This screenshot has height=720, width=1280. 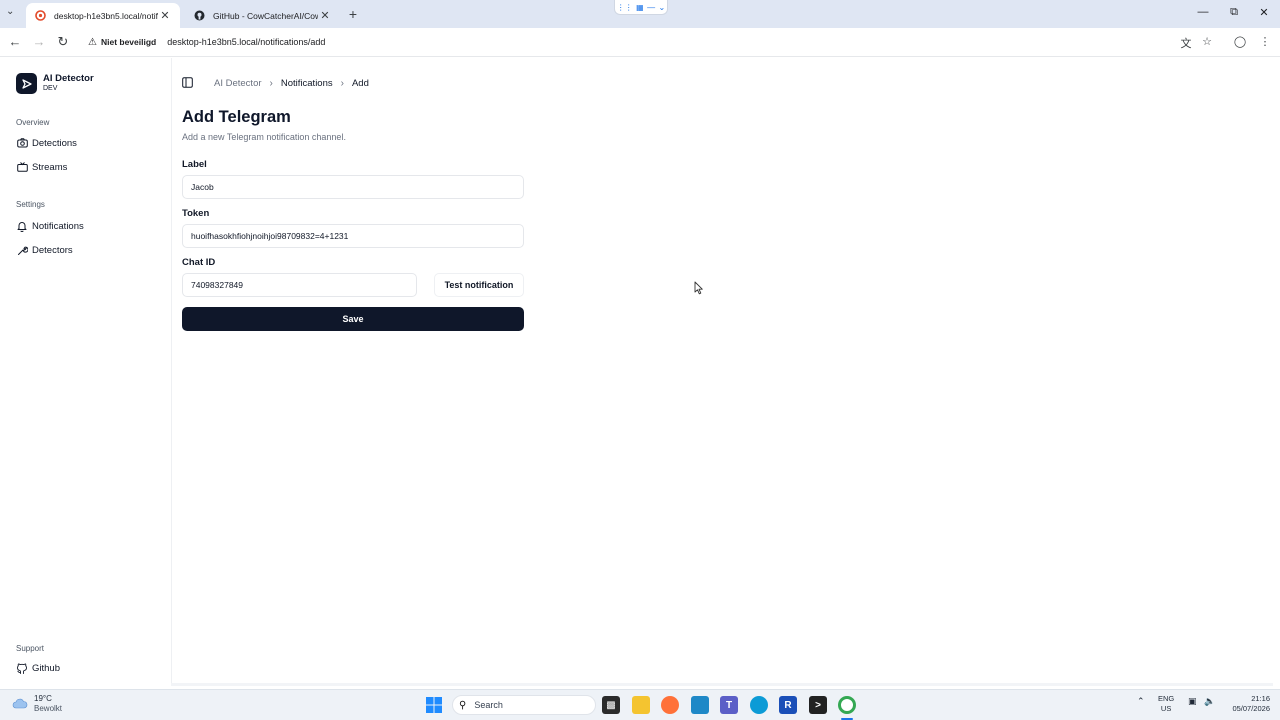 I want to click on system-clock: 21:16 05/07/2026, so click(x=1247, y=704).